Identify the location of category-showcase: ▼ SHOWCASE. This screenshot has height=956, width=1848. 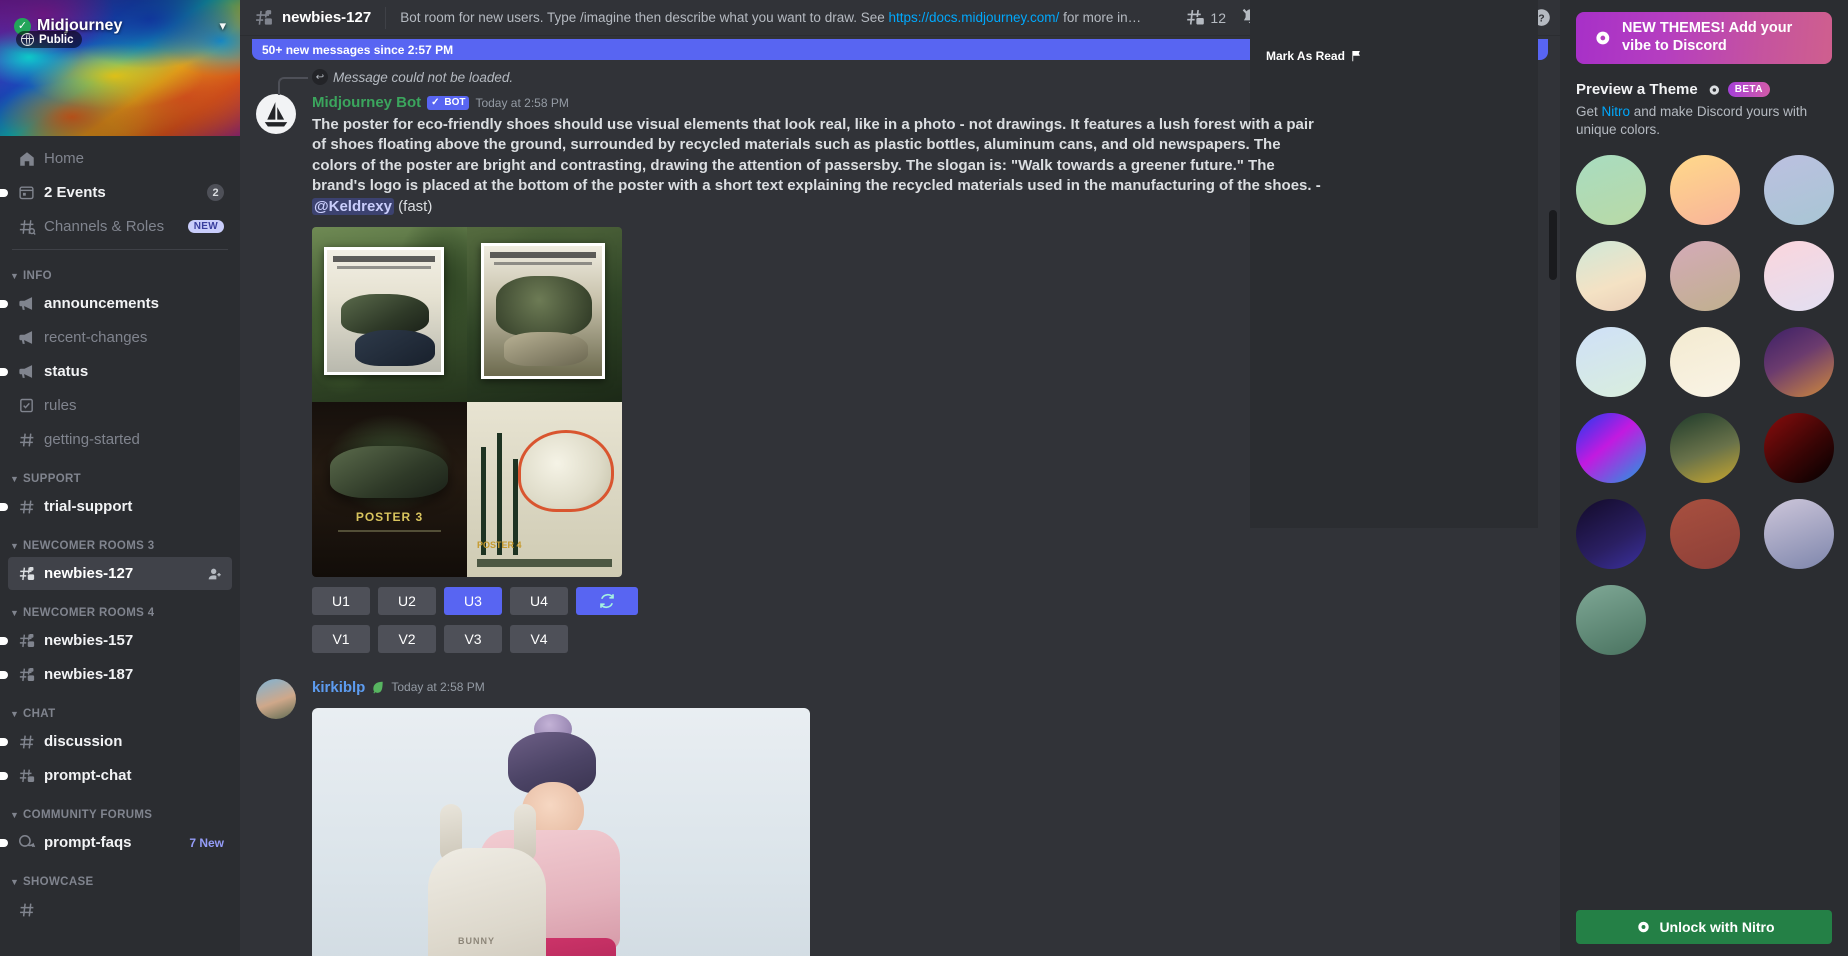
(120, 876).